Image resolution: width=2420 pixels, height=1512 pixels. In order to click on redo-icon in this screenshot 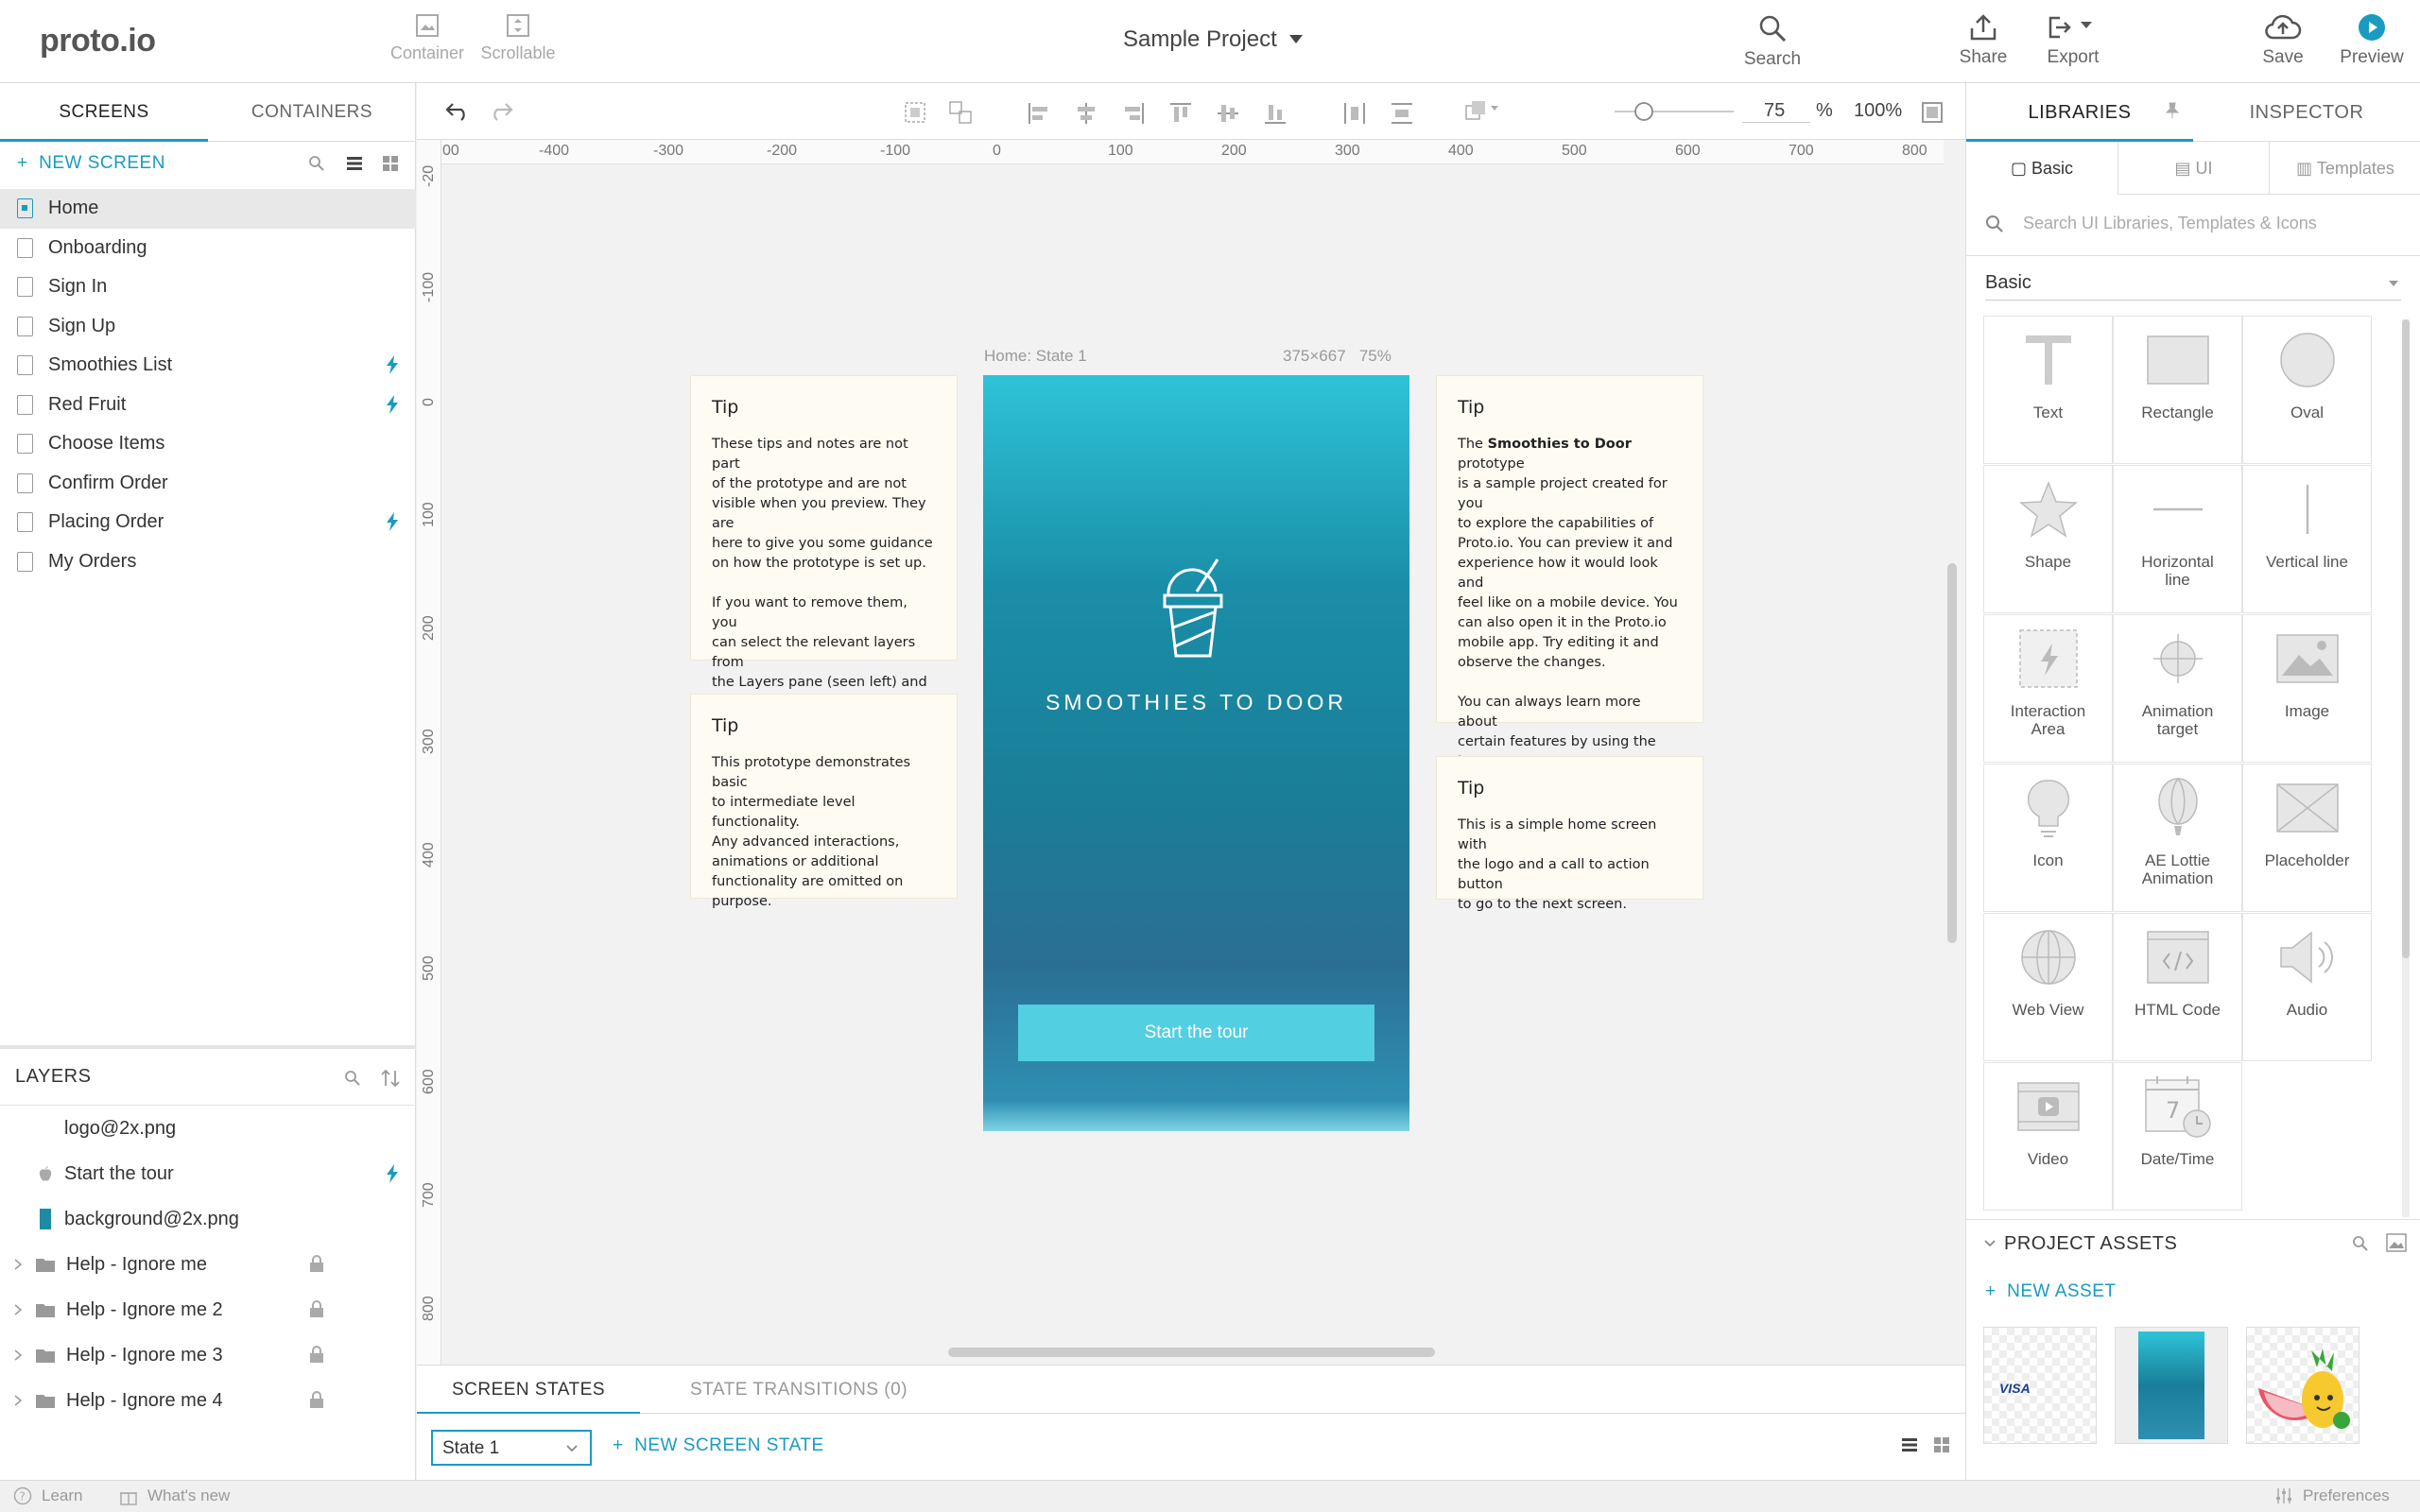, I will do `click(501, 110)`.